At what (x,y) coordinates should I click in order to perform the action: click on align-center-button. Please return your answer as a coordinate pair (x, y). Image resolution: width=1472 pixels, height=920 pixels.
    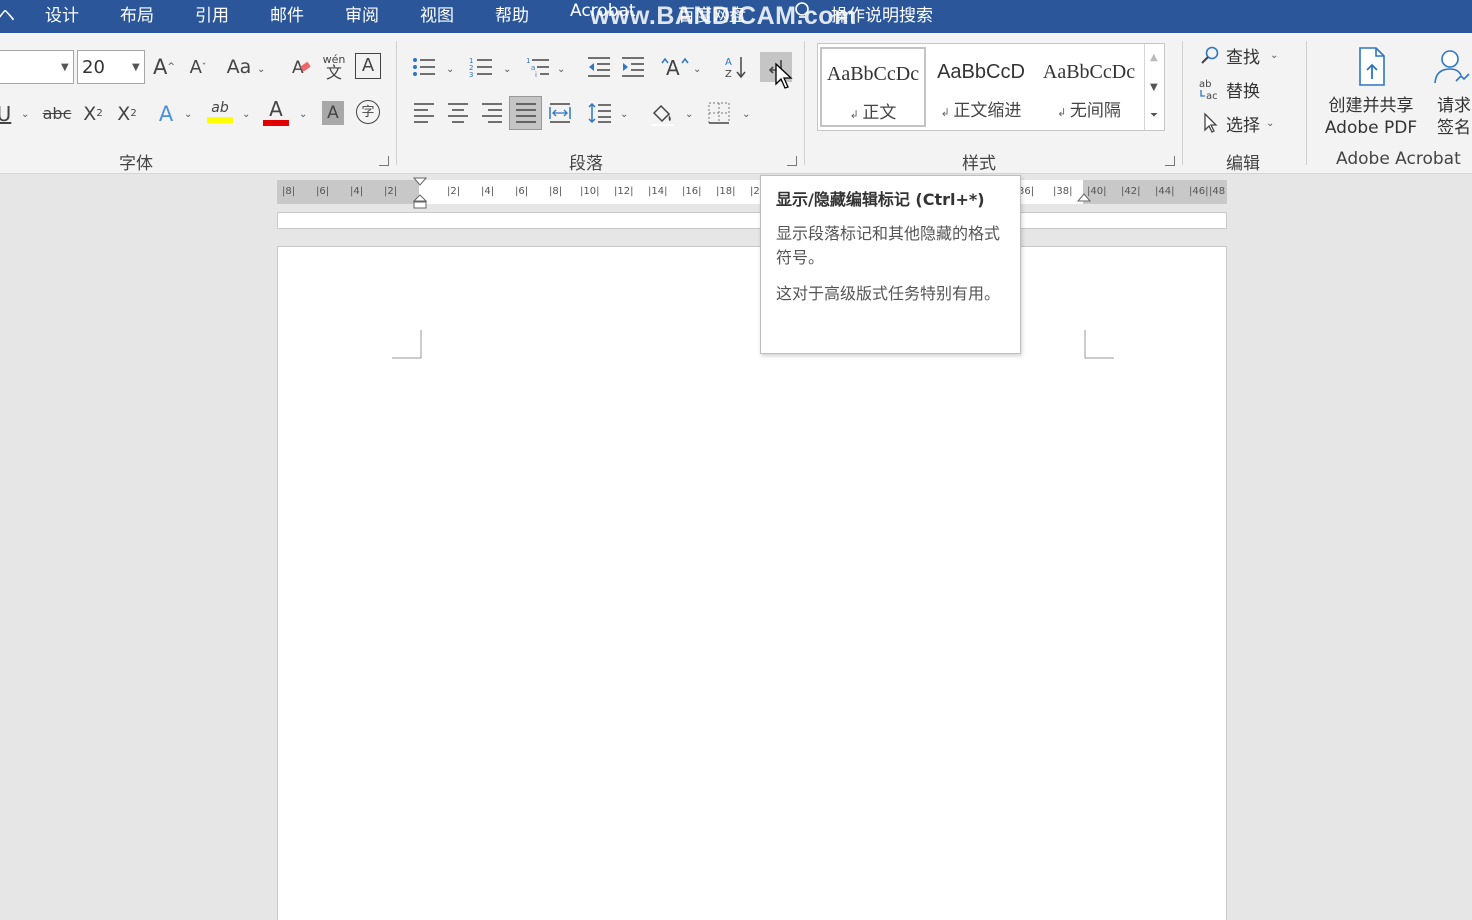
    Looking at the image, I should click on (458, 113).